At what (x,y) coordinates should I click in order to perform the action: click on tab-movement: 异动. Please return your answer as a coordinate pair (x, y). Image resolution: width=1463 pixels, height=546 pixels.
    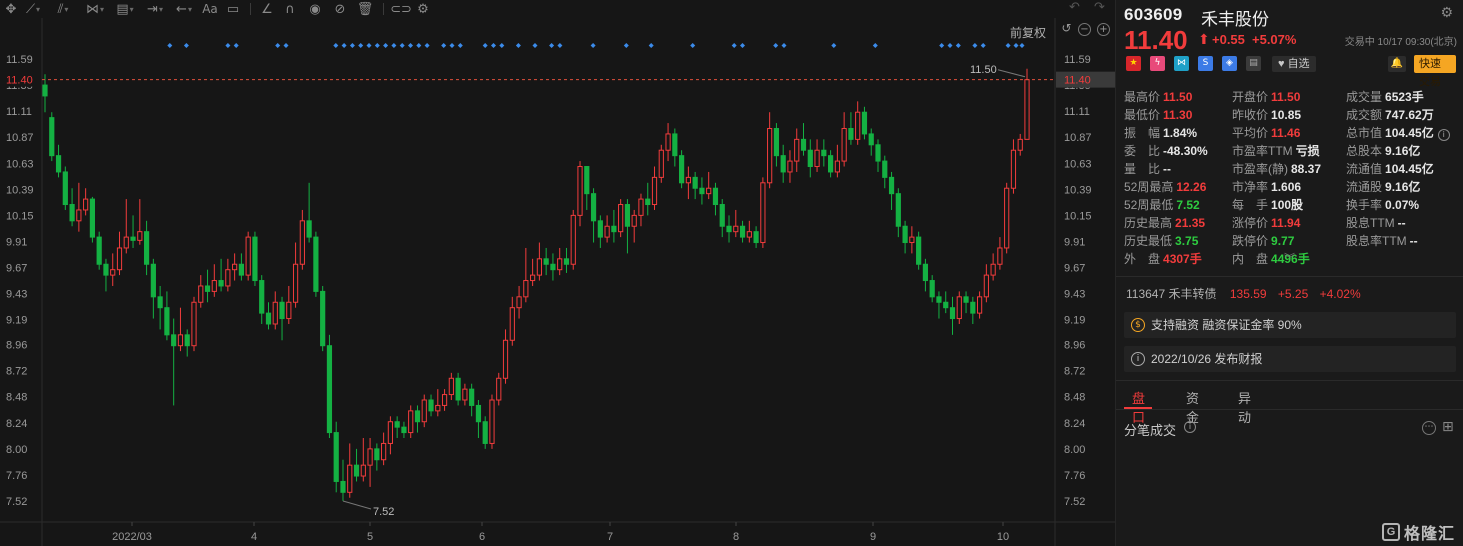
    Looking at the image, I should click on (1244, 407).